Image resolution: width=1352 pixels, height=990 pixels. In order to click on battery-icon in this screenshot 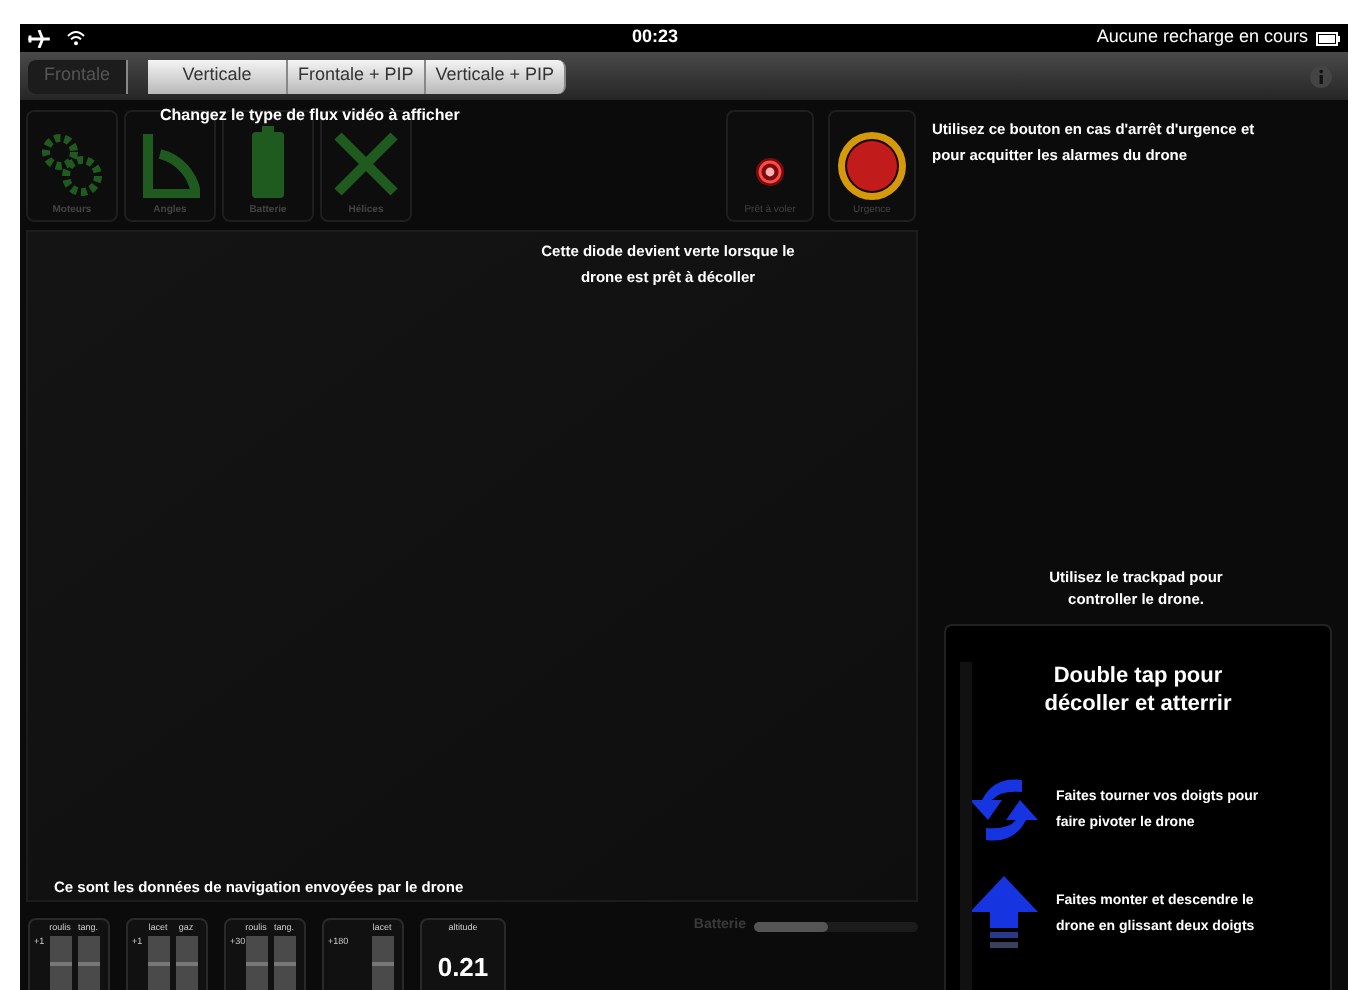, I will do `click(268, 161)`.